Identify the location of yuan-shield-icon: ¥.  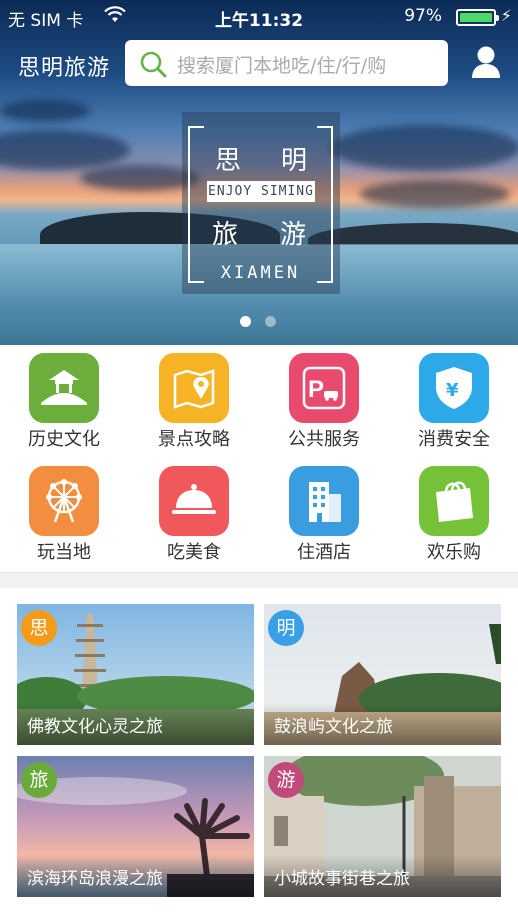
(454, 388).